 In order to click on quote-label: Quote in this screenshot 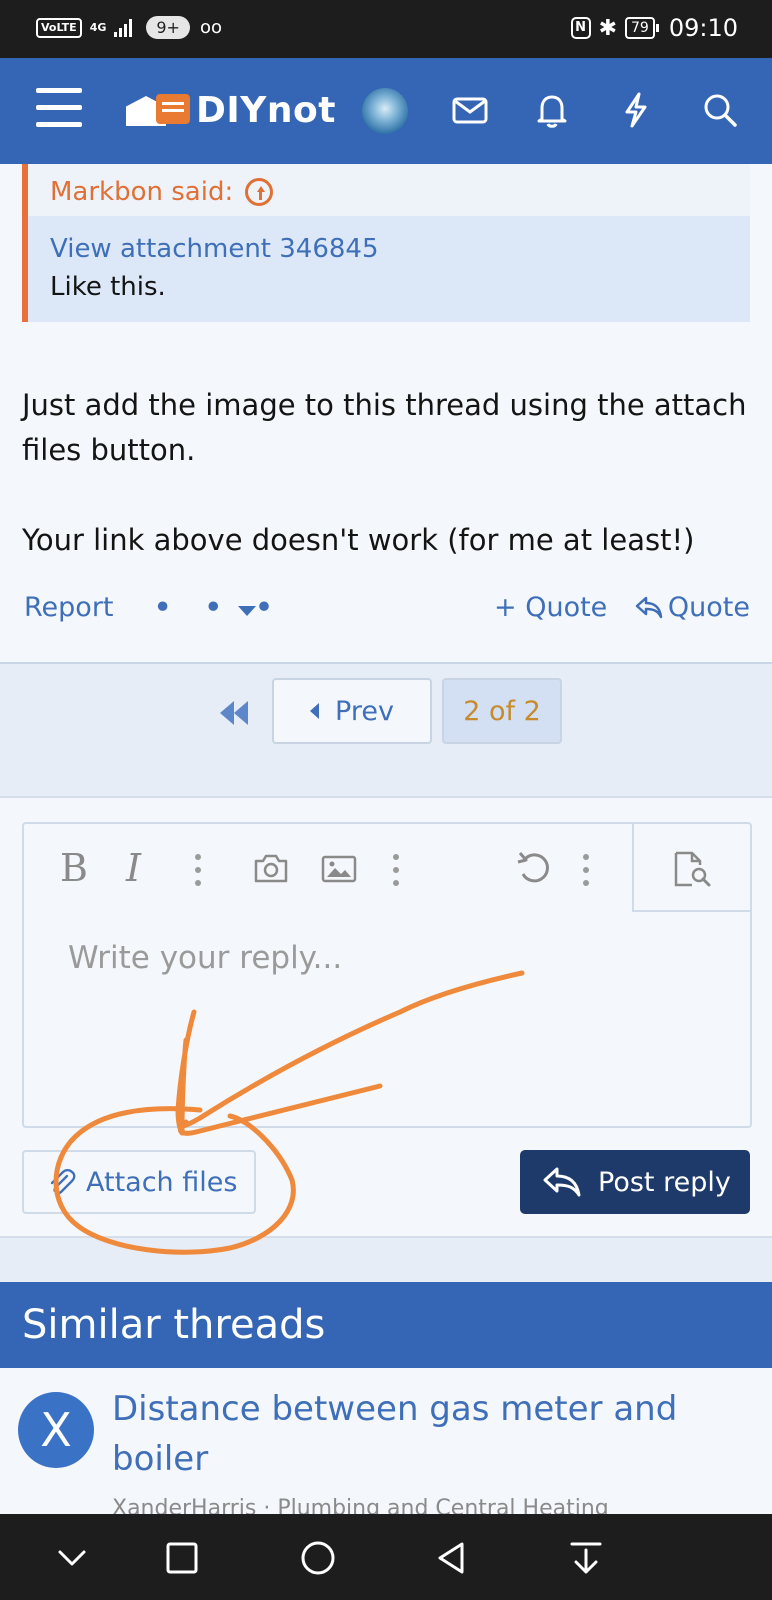, I will do `click(708, 607)`.